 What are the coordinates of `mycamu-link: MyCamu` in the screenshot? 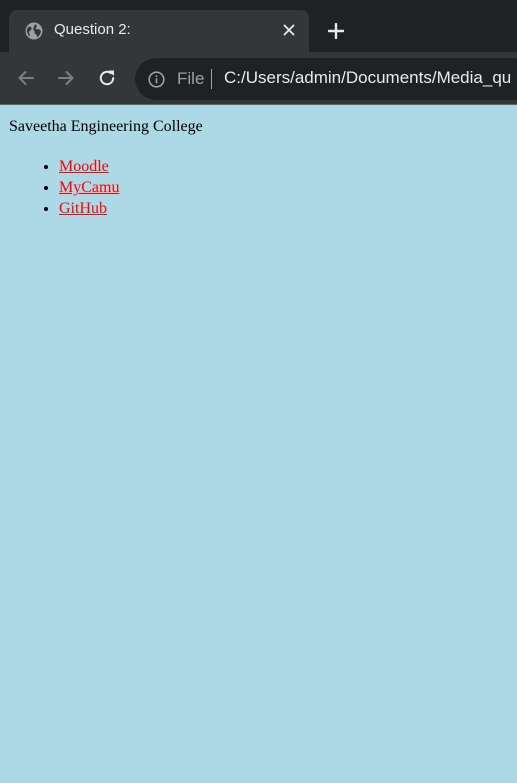 It's located at (89, 187).